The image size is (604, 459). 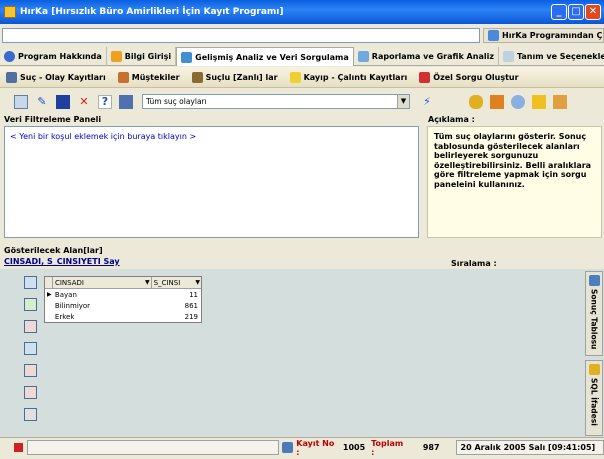 What do you see at coordinates (363, 56) in the screenshot?
I see `report-icon` at bounding box center [363, 56].